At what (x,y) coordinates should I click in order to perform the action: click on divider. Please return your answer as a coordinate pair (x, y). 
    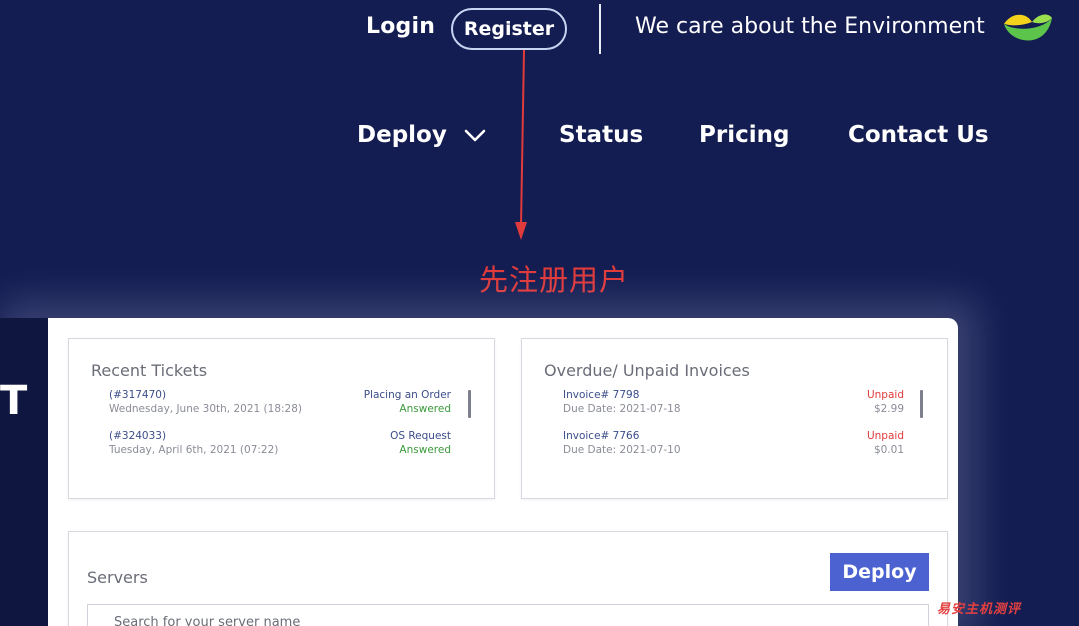
    Looking at the image, I should click on (600, 29).